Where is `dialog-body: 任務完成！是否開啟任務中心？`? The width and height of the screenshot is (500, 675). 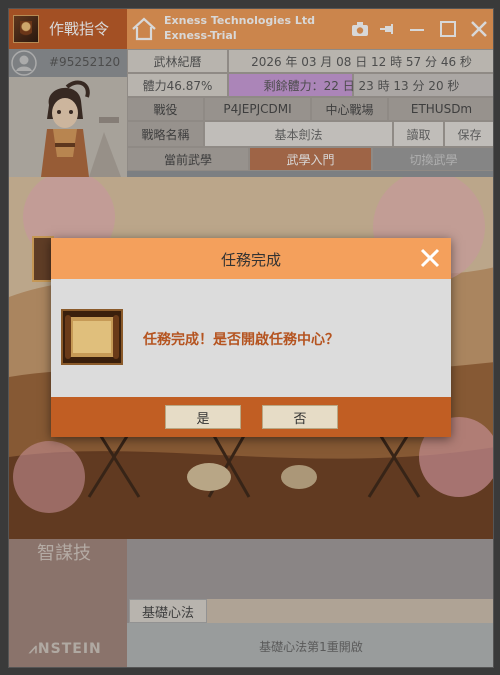 dialog-body: 任務完成！是否開啟任務中心？ is located at coordinates (251, 338).